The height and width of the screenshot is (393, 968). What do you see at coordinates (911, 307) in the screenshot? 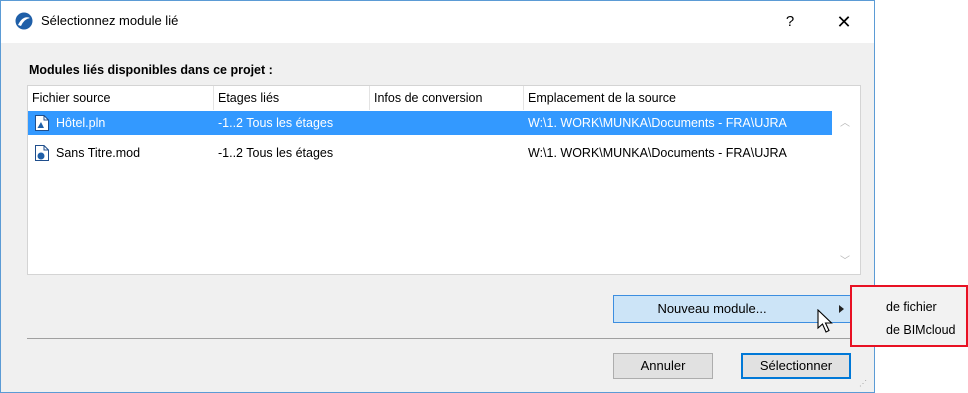
I see `submenu-item-from-file: de fichier` at bounding box center [911, 307].